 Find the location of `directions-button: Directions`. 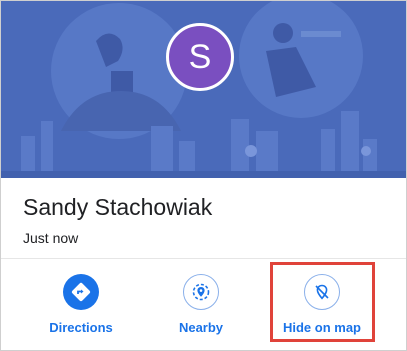

directions-button: Directions is located at coordinates (81, 308).